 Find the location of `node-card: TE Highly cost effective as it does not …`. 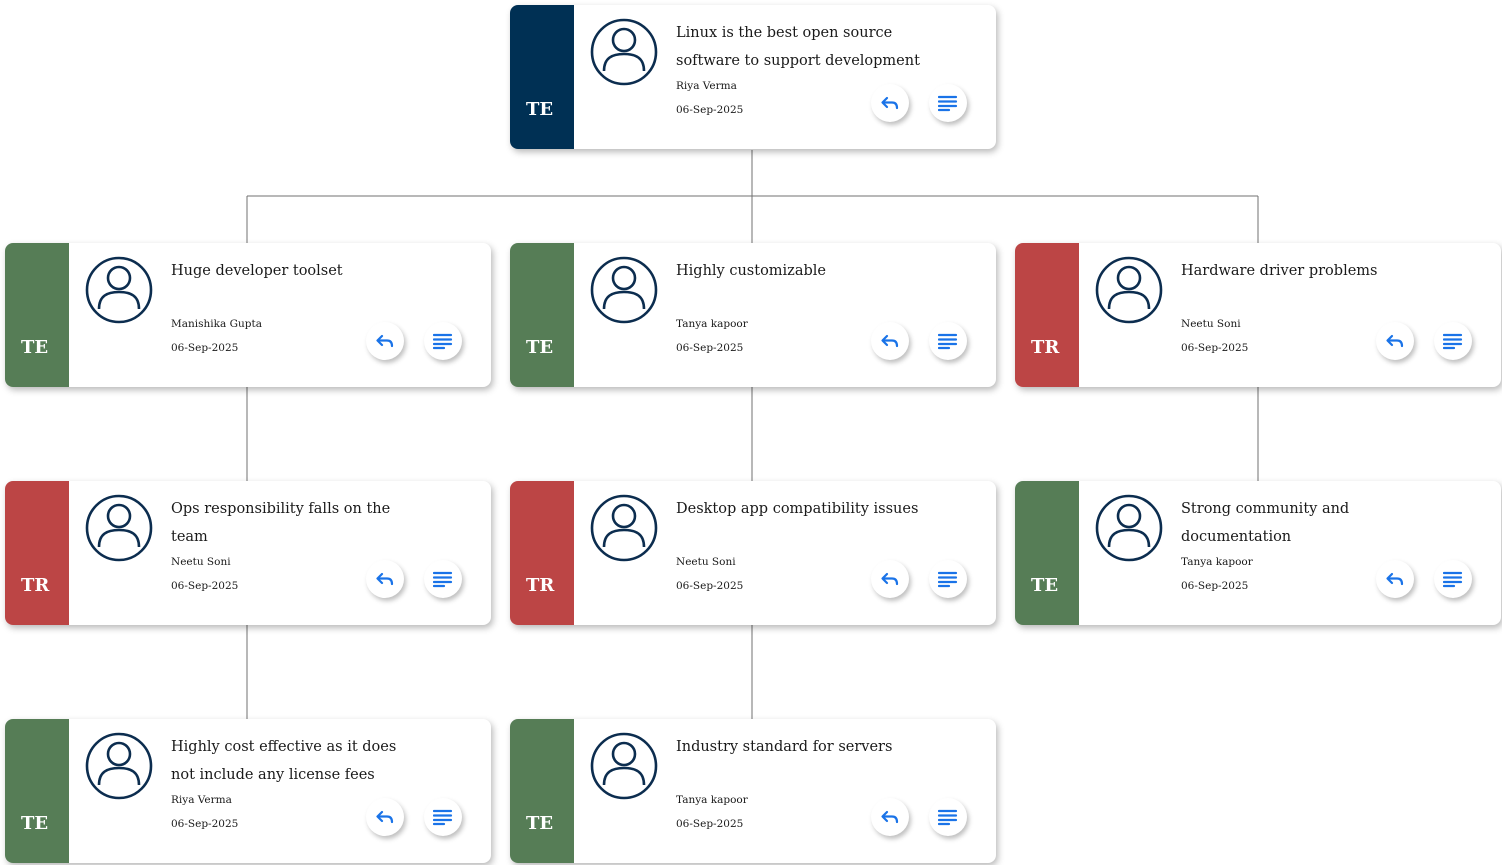

node-card: TE Highly cost effective as it does not … is located at coordinates (248, 791).